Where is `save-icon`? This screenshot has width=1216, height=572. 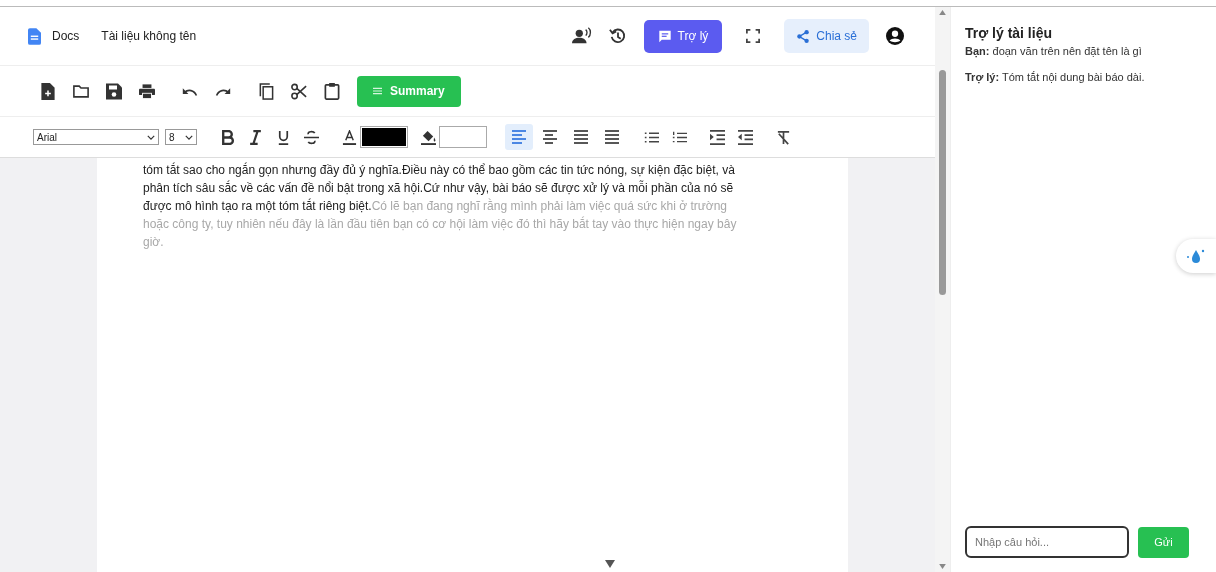 save-icon is located at coordinates (114, 91).